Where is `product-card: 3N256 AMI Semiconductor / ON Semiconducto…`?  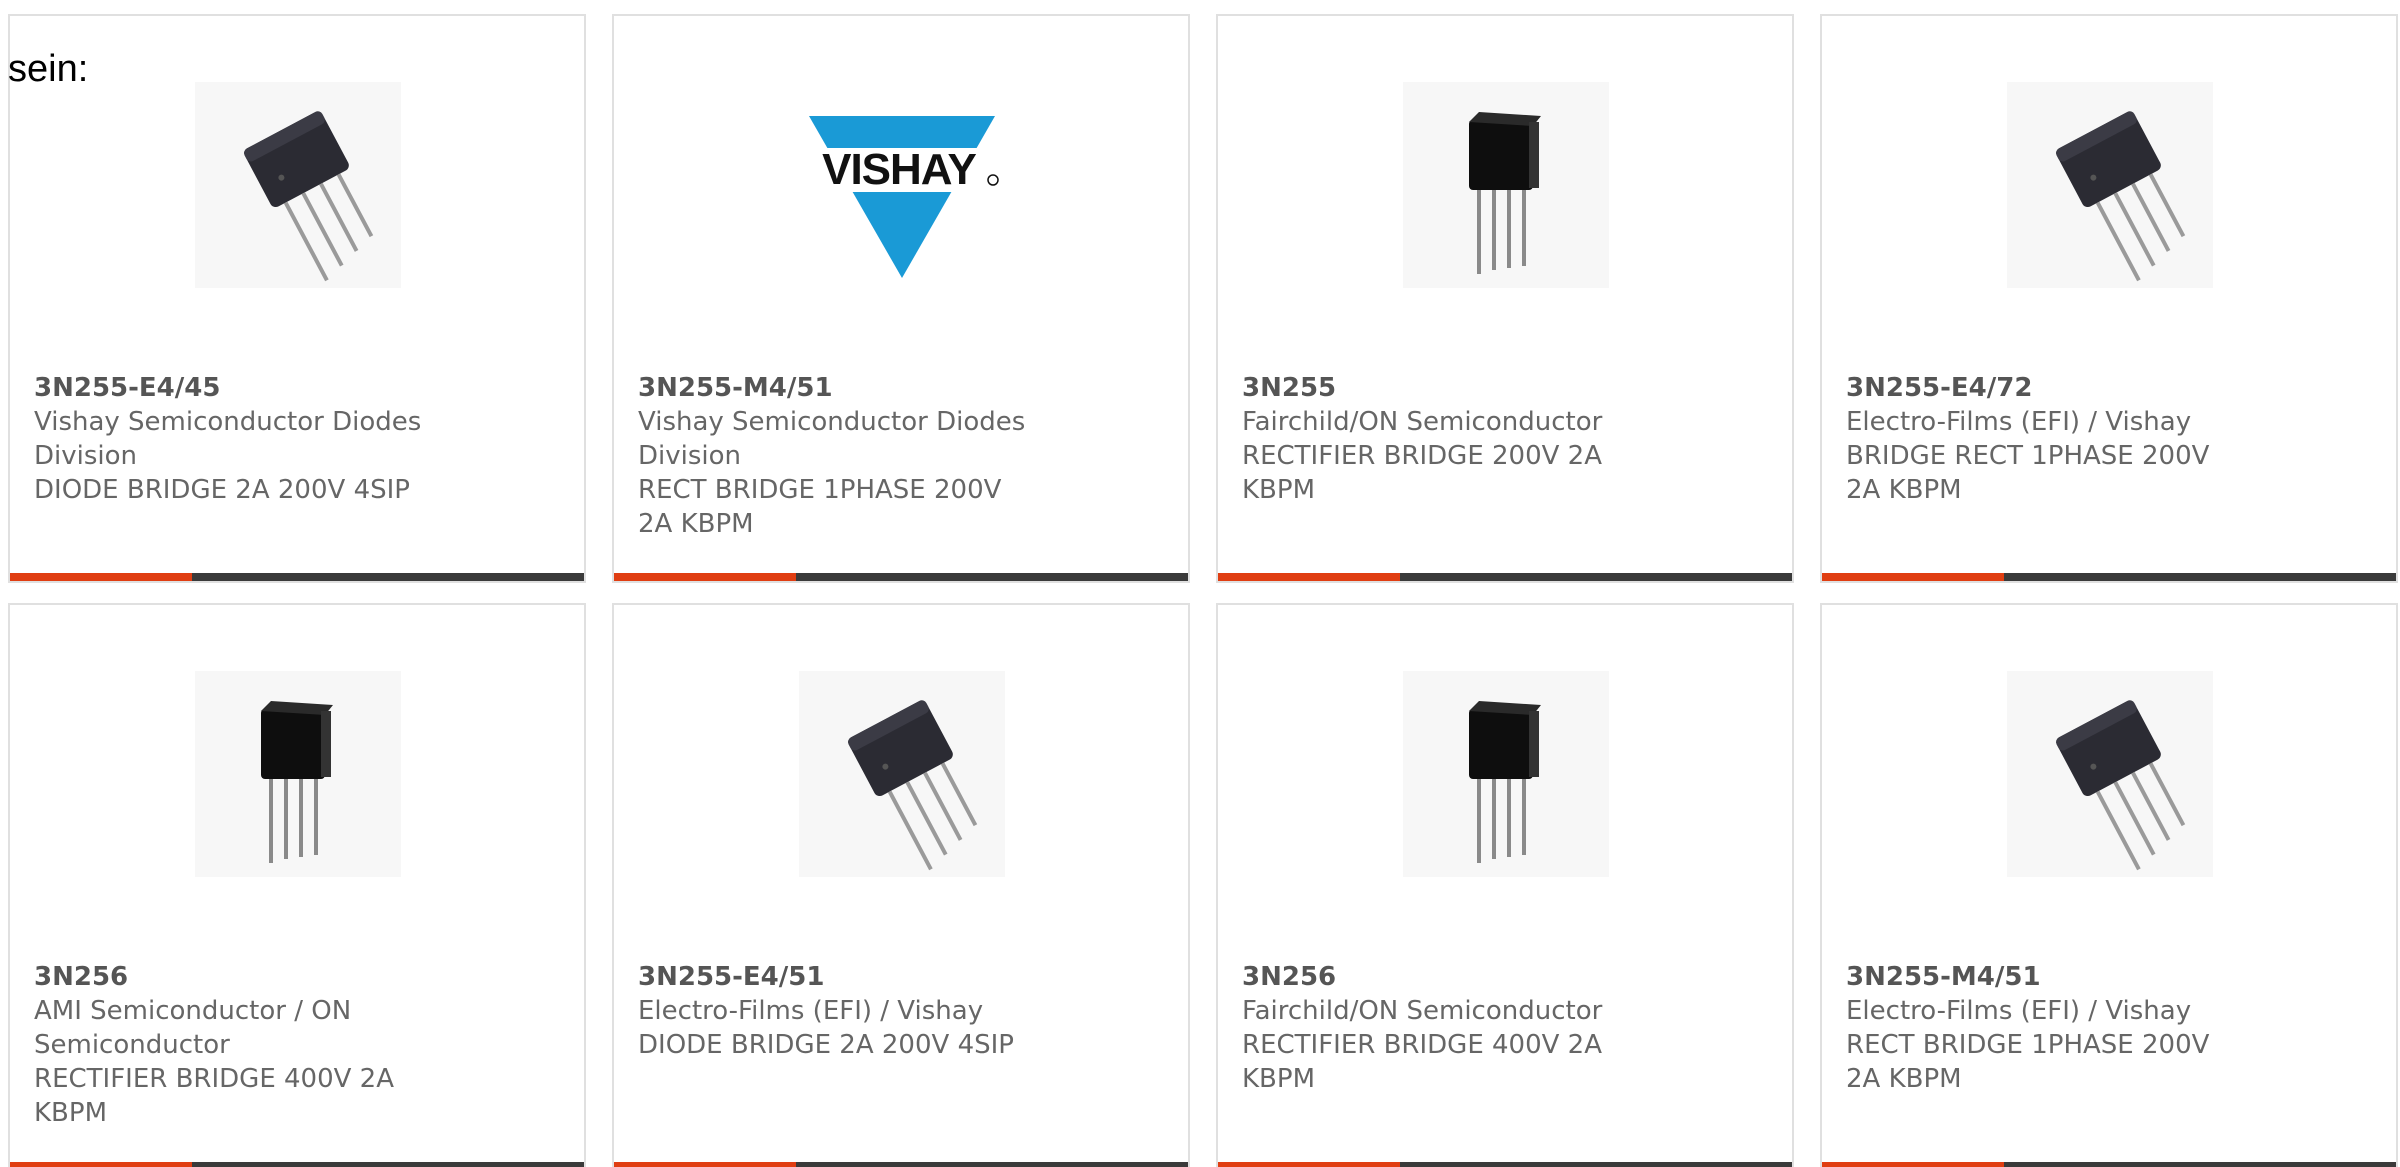
product-card: 3N256 AMI Semiconductor / ON Semiconducto… is located at coordinates (297, 885).